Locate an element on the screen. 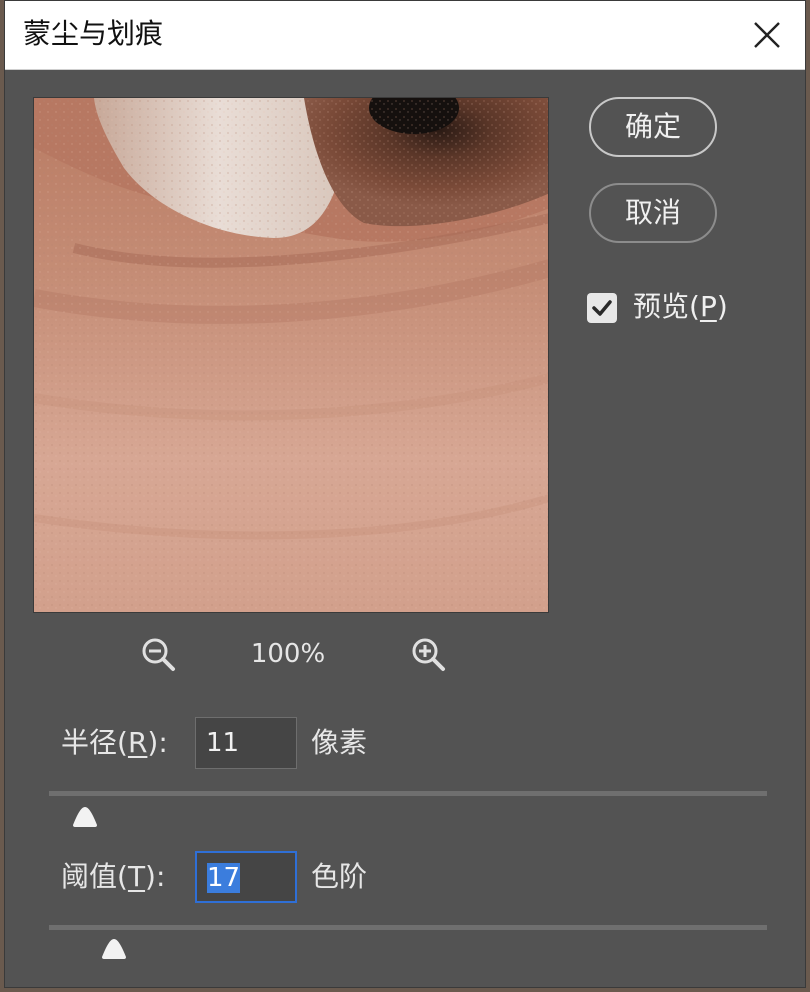 This screenshot has width=810, height=992. threshold-slider-track is located at coordinates (408, 927).